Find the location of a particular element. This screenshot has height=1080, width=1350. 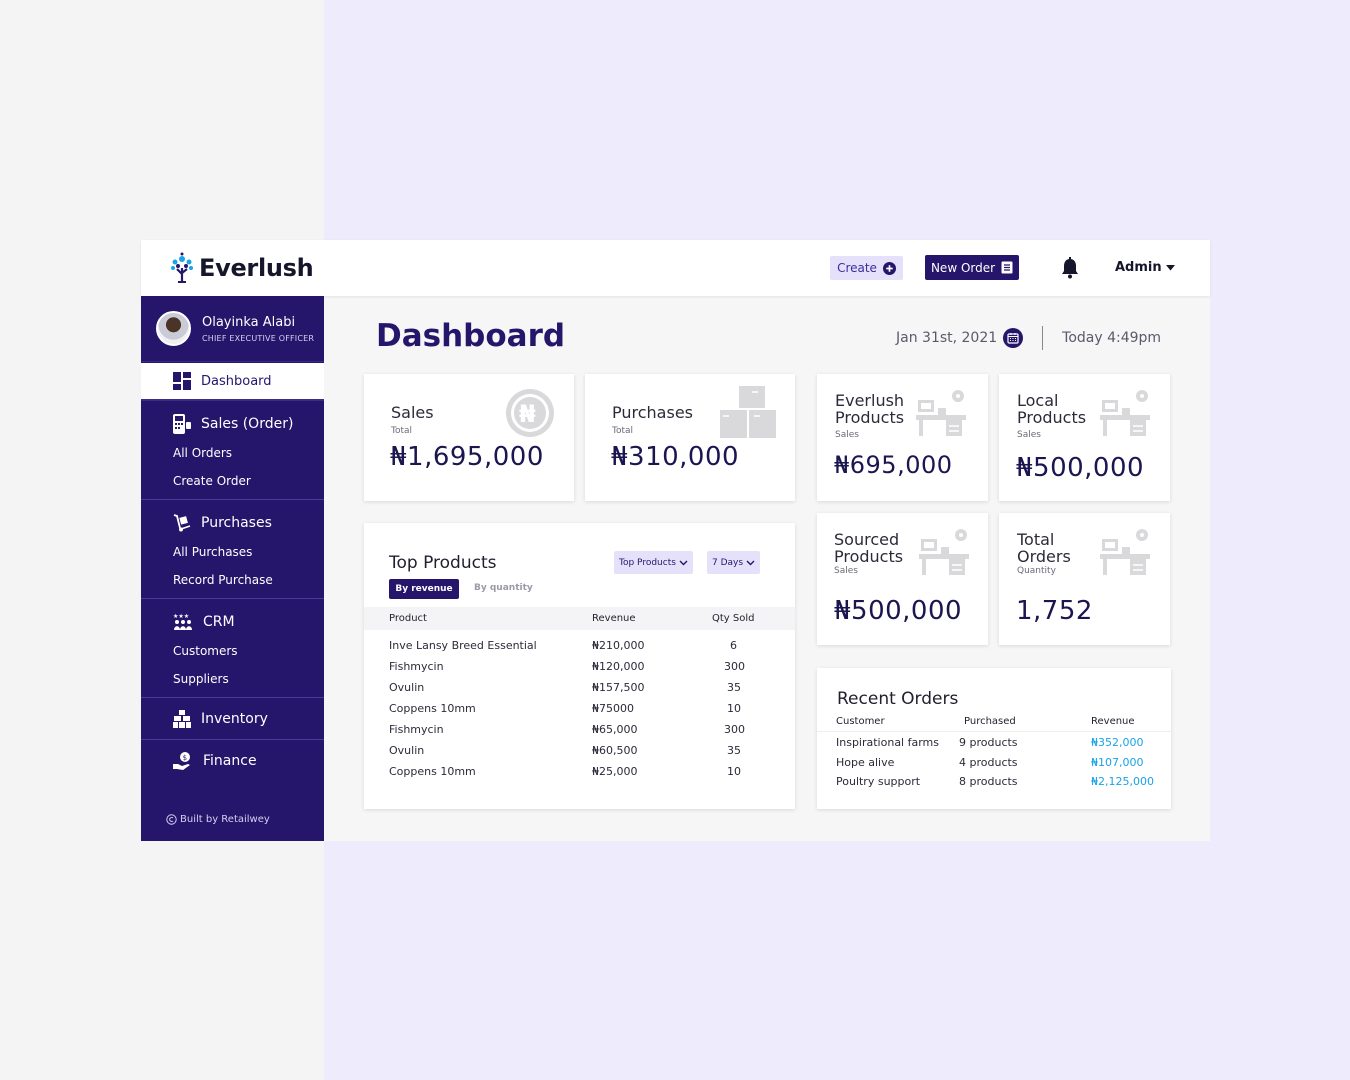

top-bar: Everlush Create New Order Admin is located at coordinates (675, 268).